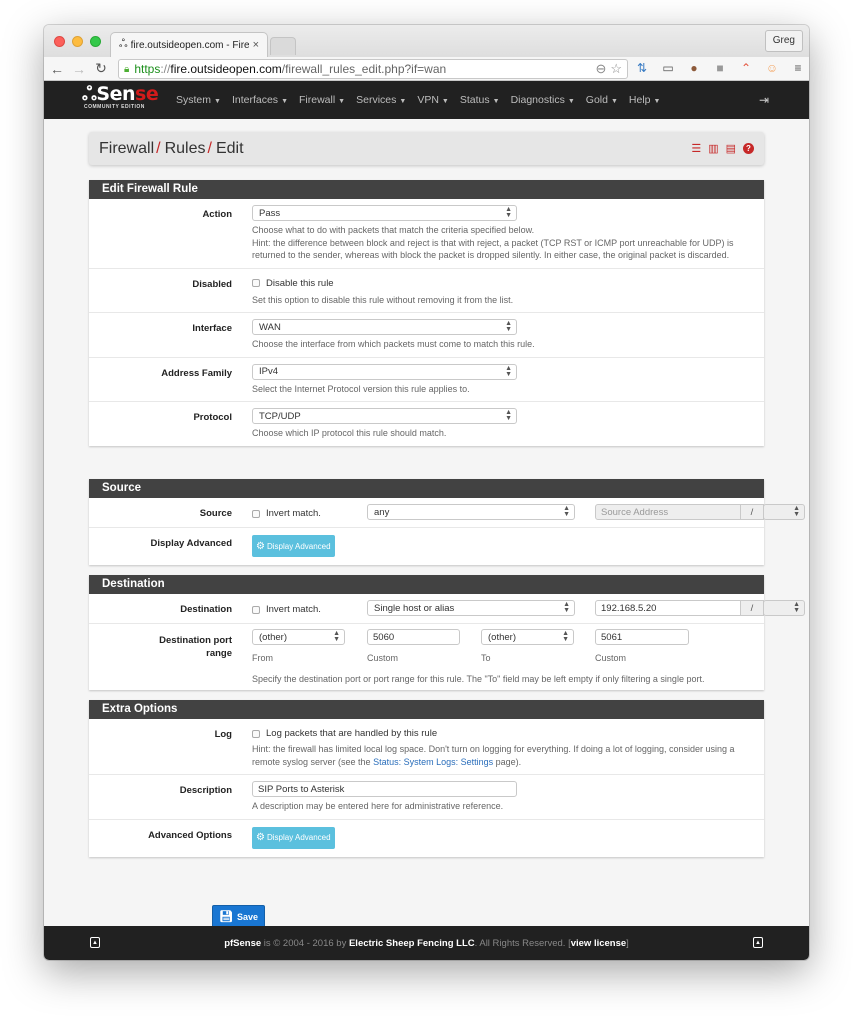 The height and width of the screenshot is (1024, 853). Describe the element at coordinates (198, 100) in the screenshot. I see `menu-system: System ▼` at that location.